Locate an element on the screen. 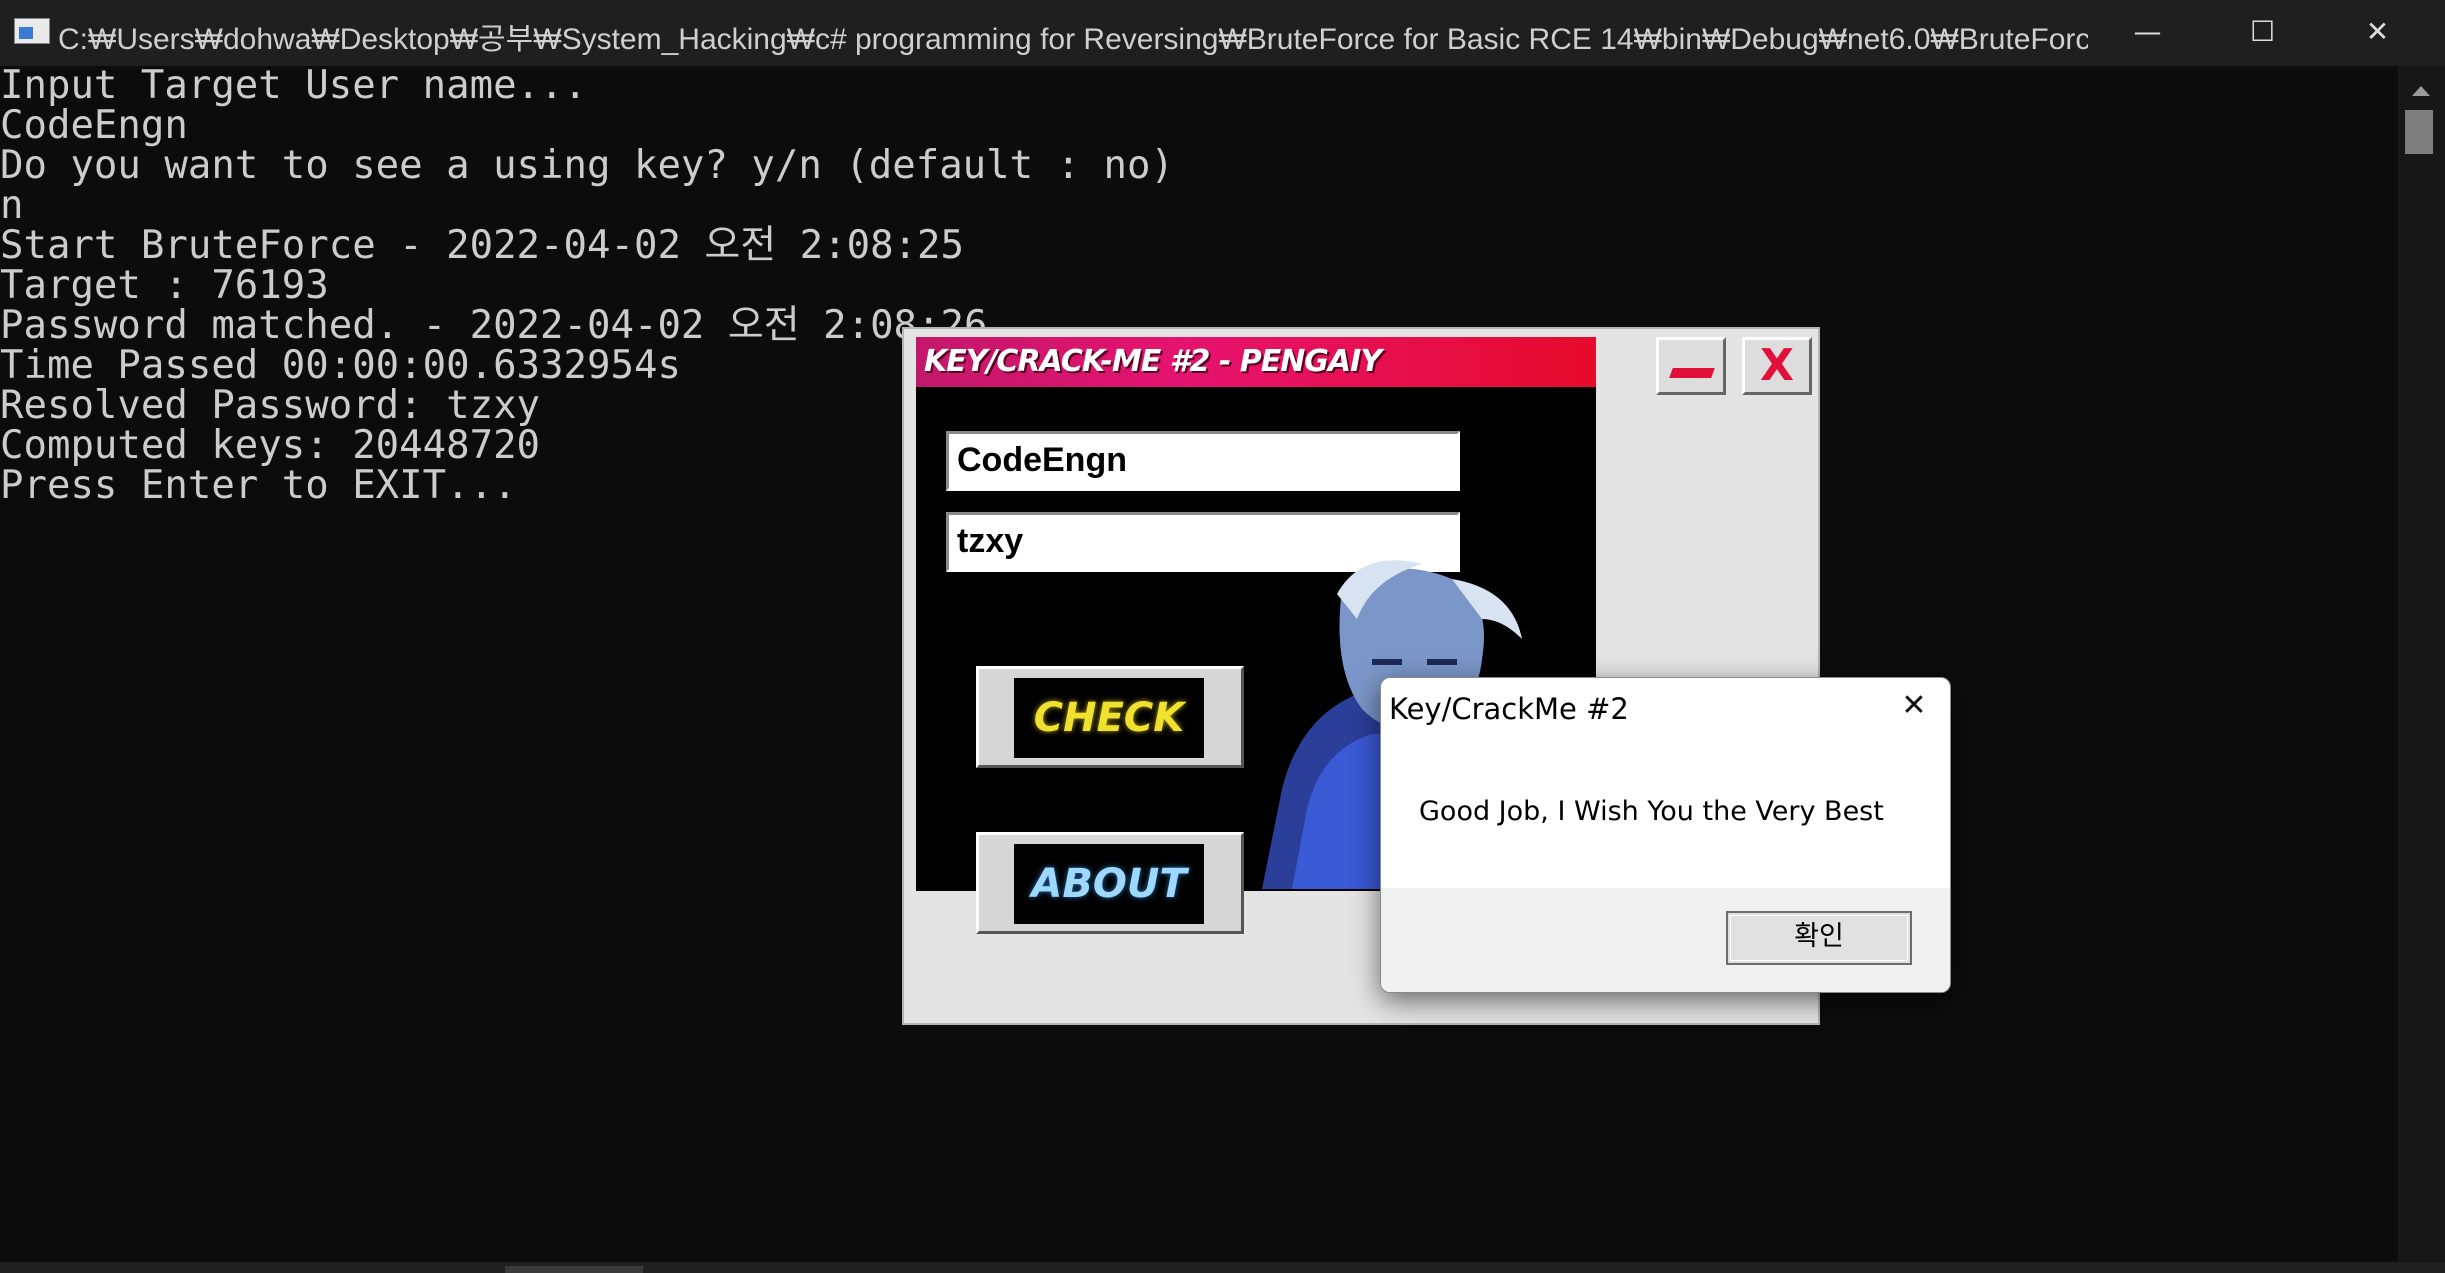 The height and width of the screenshot is (1273, 2445). taskbar-strip is located at coordinates (1222, 1267).